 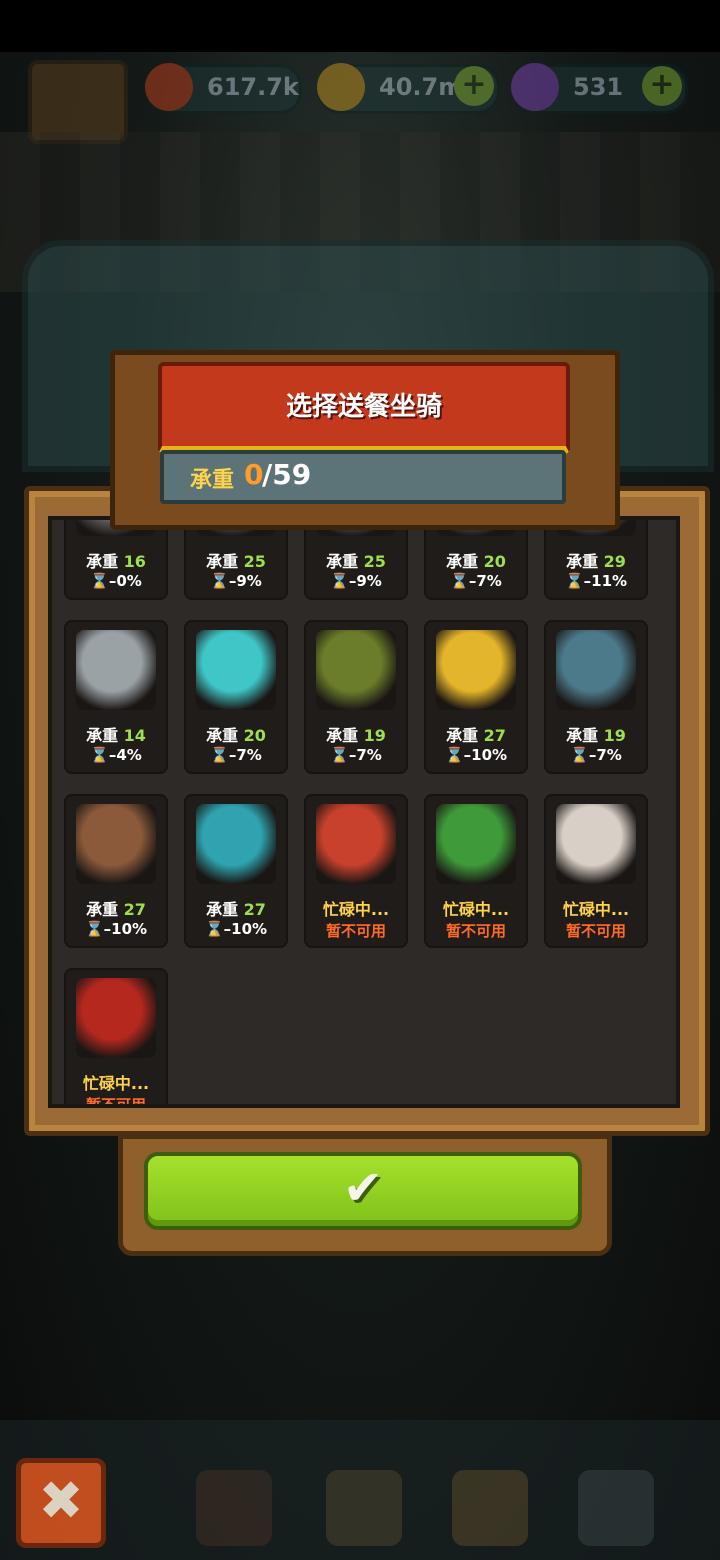 What do you see at coordinates (236, 670) in the screenshot?
I see `cyan-blob-mount-icon` at bounding box center [236, 670].